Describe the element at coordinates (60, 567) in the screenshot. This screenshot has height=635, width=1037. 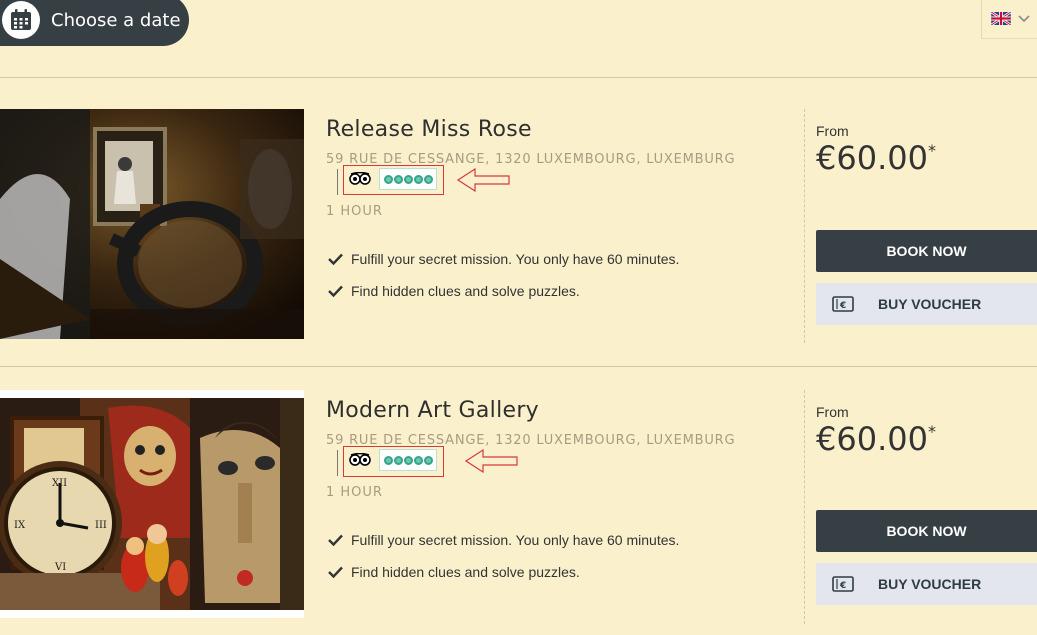
I see `svg-text: VI` at that location.